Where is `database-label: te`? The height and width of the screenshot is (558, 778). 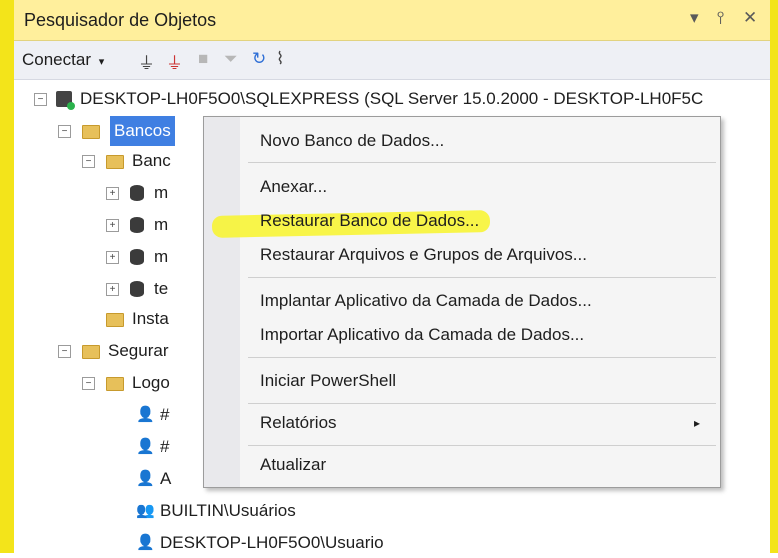 database-label: te is located at coordinates (161, 288).